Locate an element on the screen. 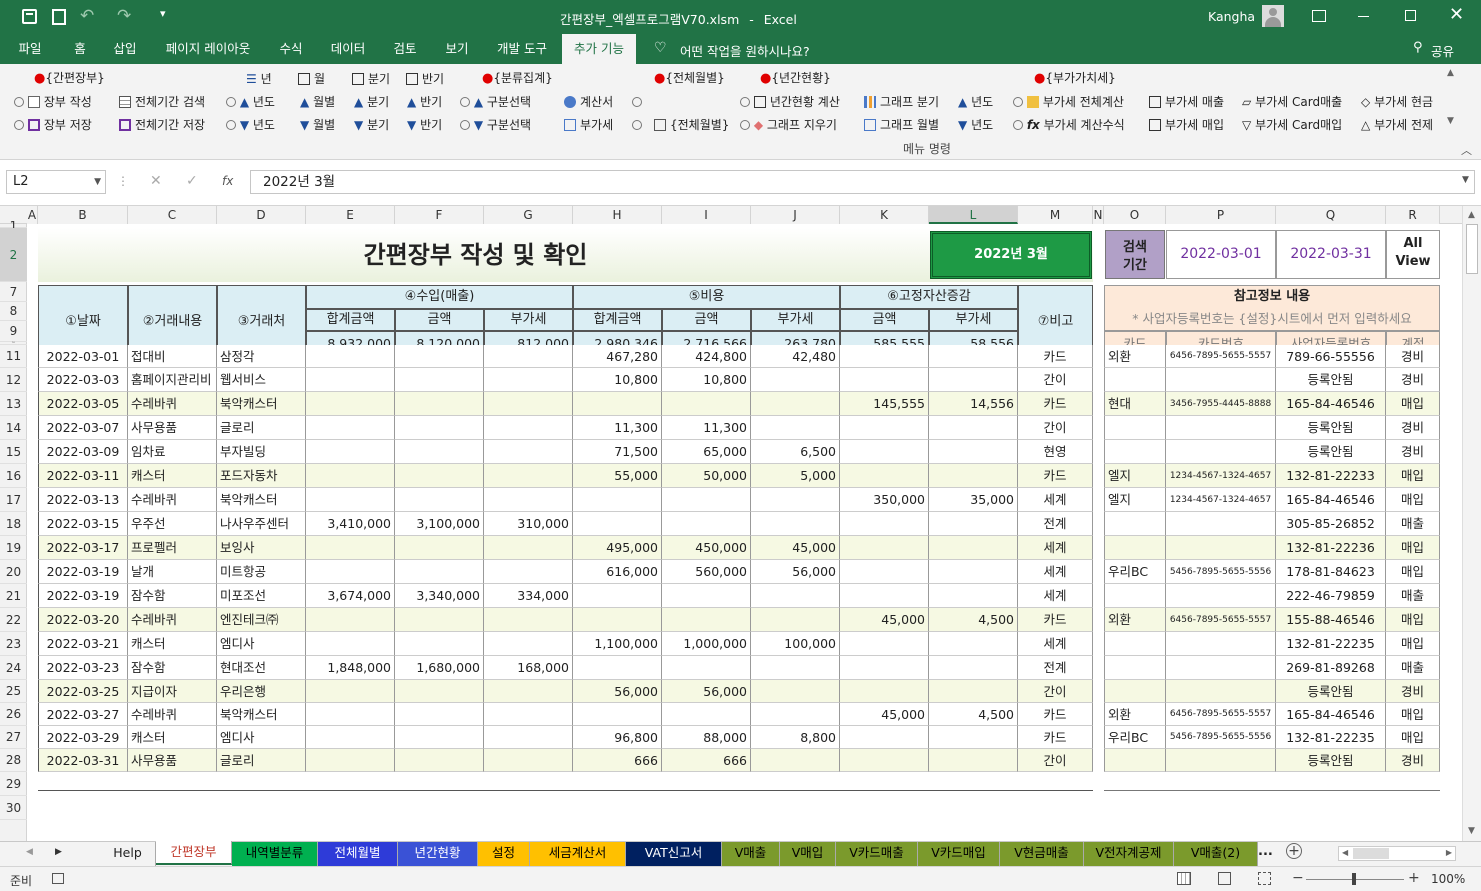 The height and width of the screenshot is (891, 1481). sheet-tab-4: 년간현황 is located at coordinates (438, 854).